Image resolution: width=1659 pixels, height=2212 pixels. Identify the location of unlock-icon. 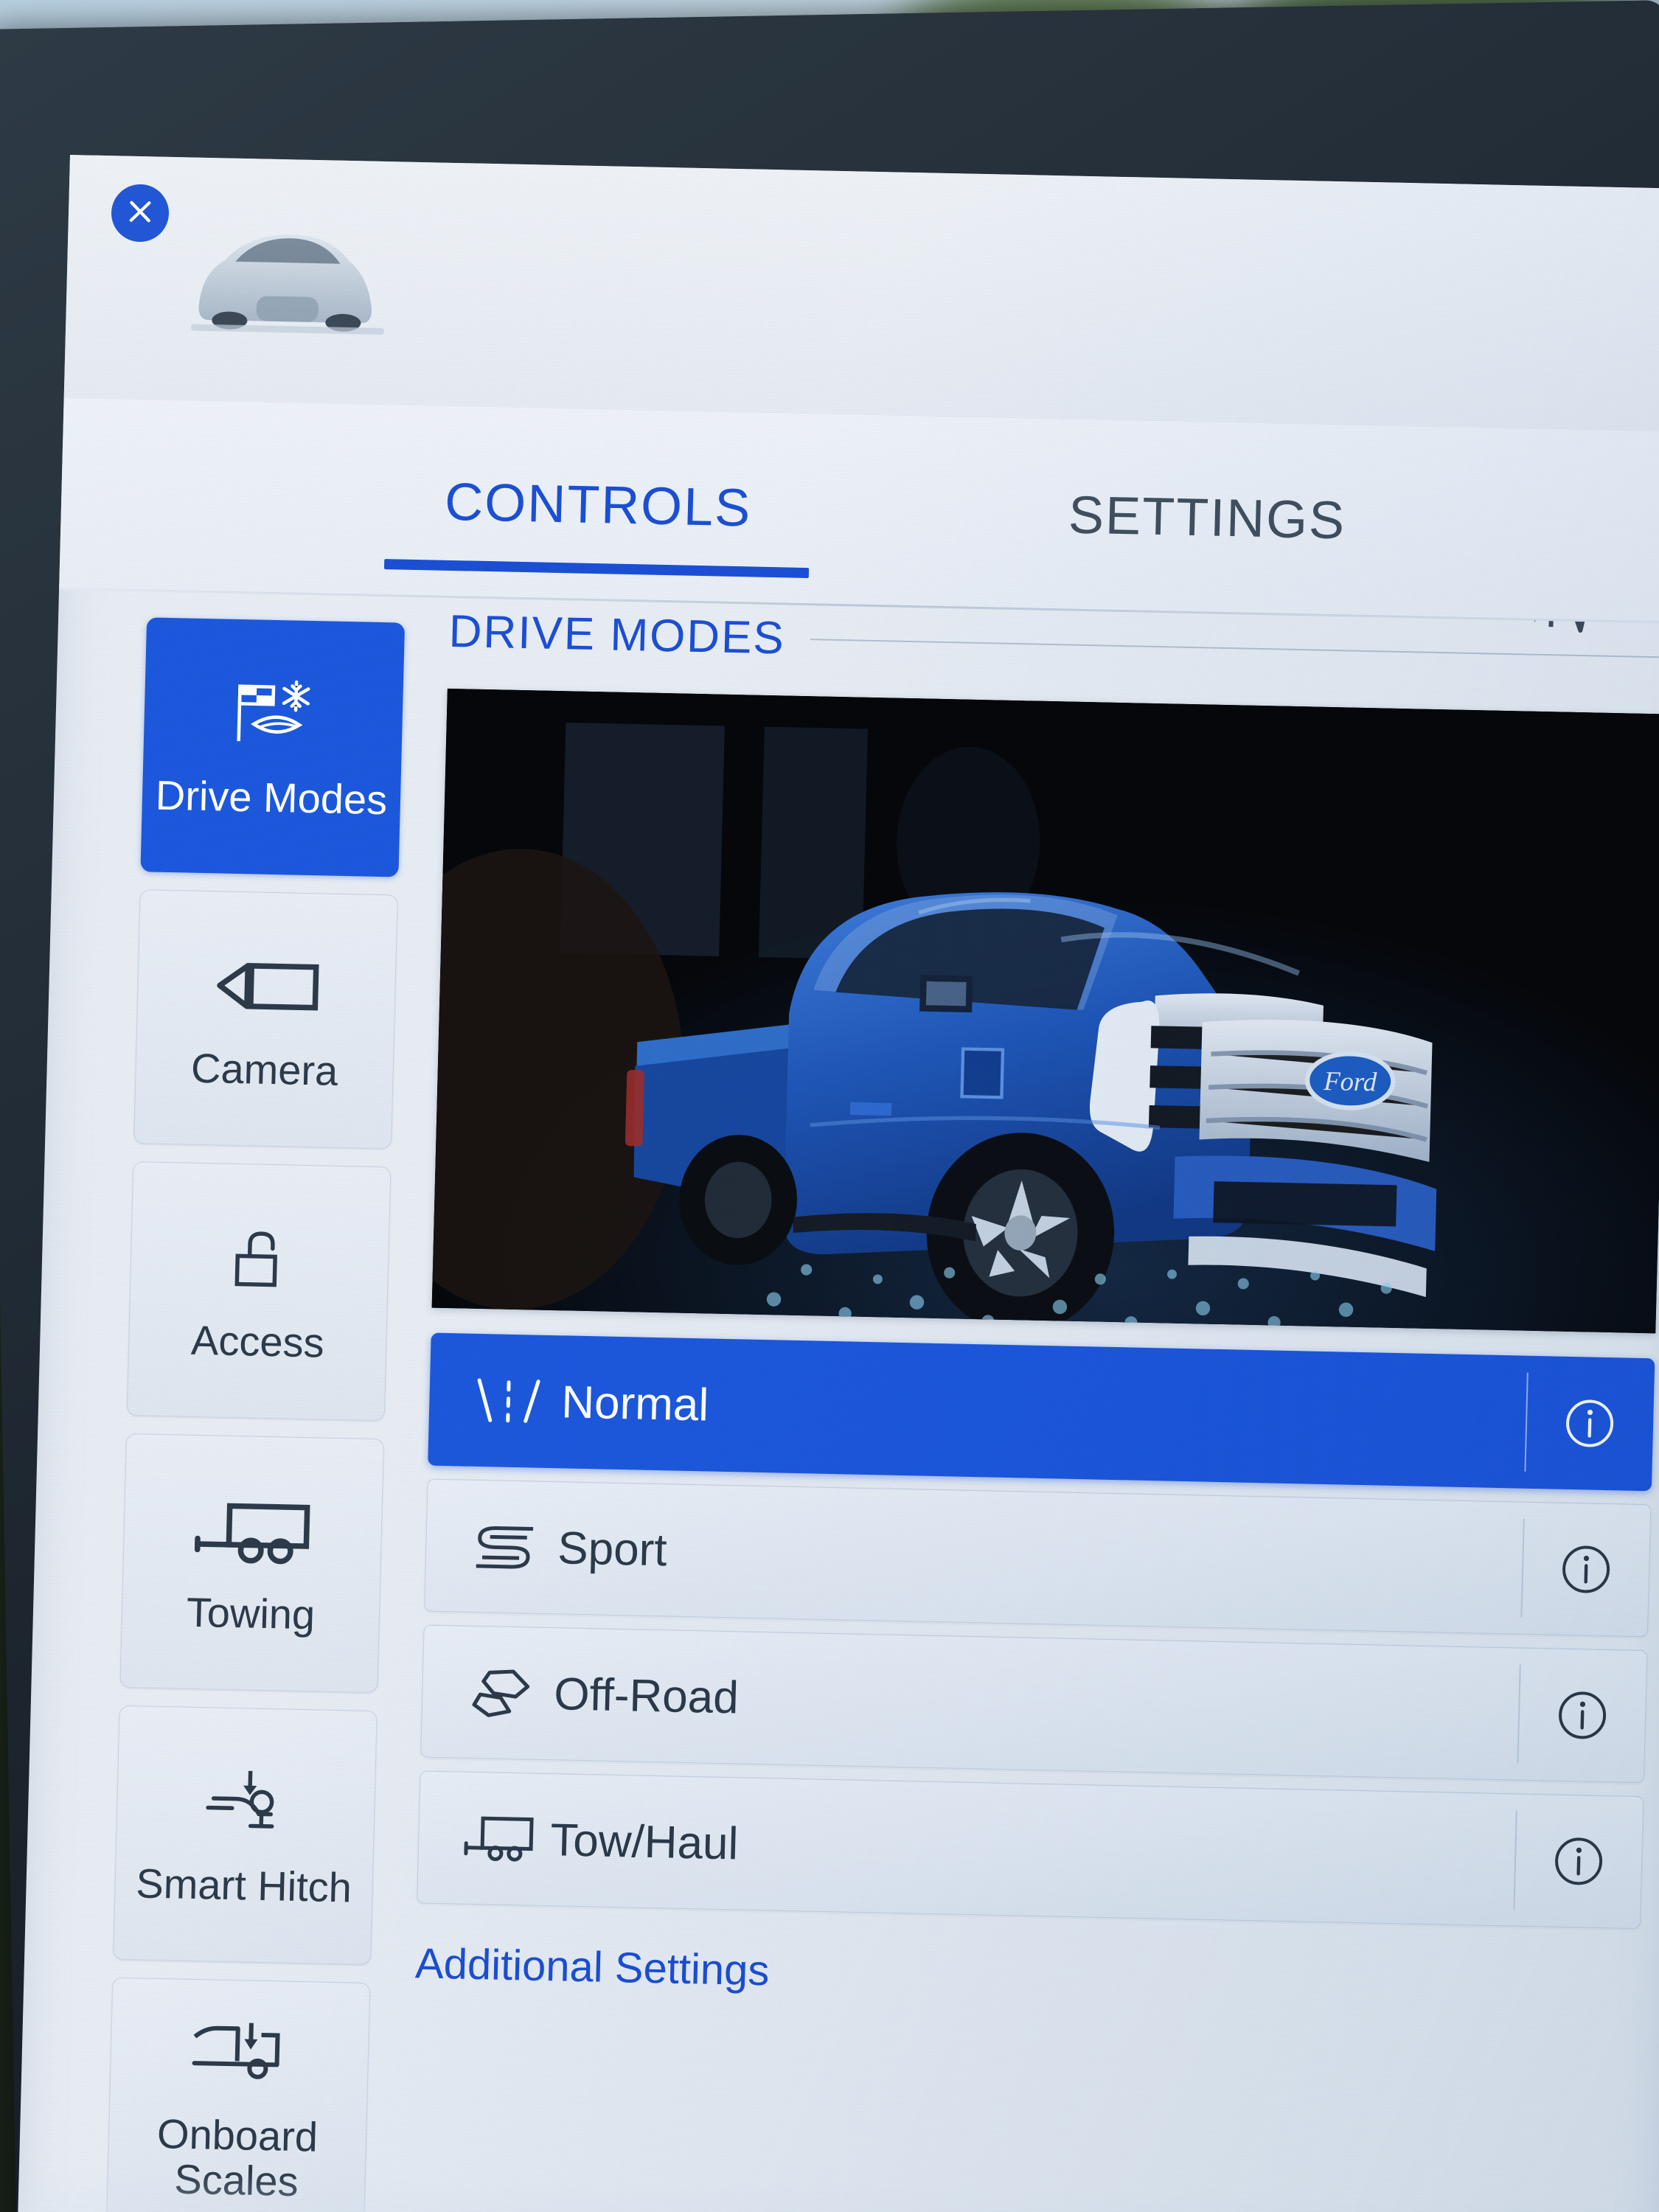
(260, 1258).